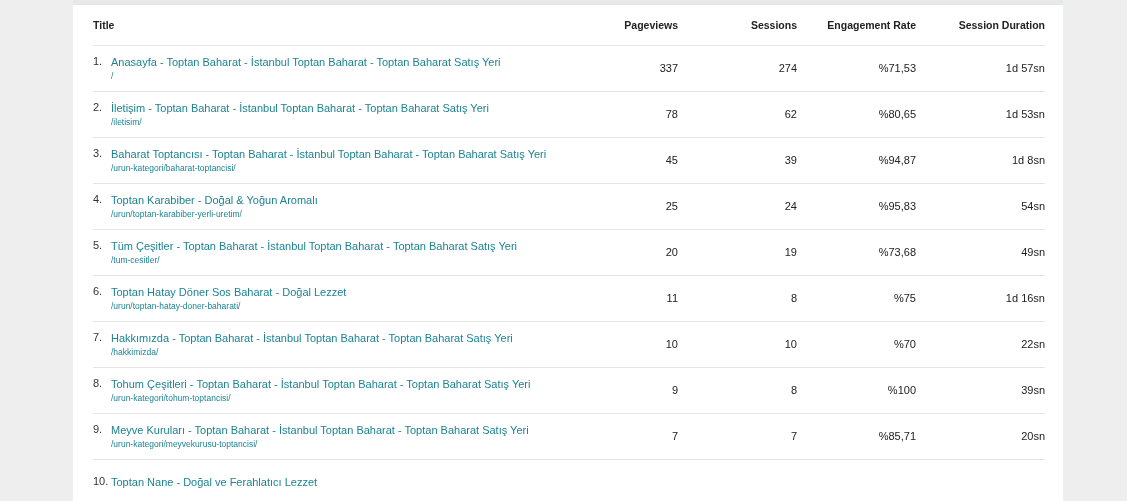 The image size is (1127, 501). What do you see at coordinates (871, 25) in the screenshot?
I see `column-header: Engagement Rate` at bounding box center [871, 25].